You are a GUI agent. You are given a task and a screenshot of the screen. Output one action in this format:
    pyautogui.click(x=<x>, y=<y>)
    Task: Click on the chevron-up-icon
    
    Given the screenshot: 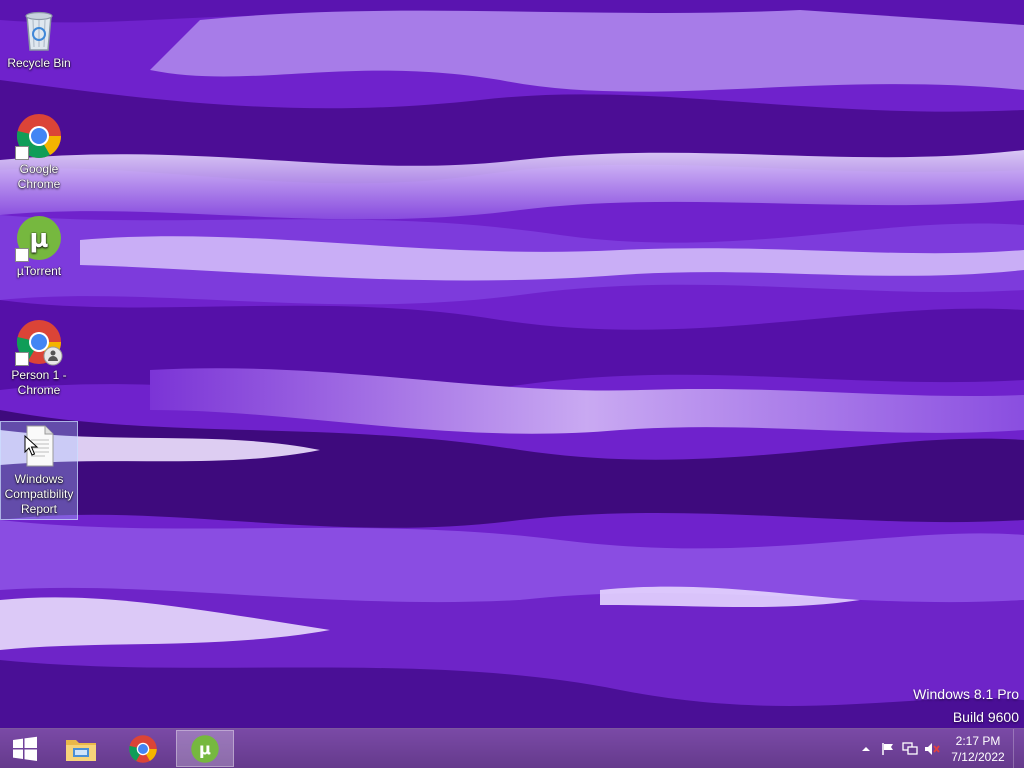 What is the action you would take?
    pyautogui.click(x=866, y=749)
    